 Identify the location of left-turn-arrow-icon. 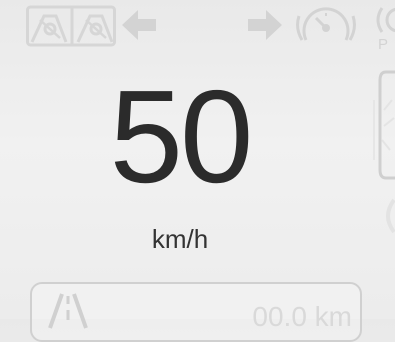
(139, 25).